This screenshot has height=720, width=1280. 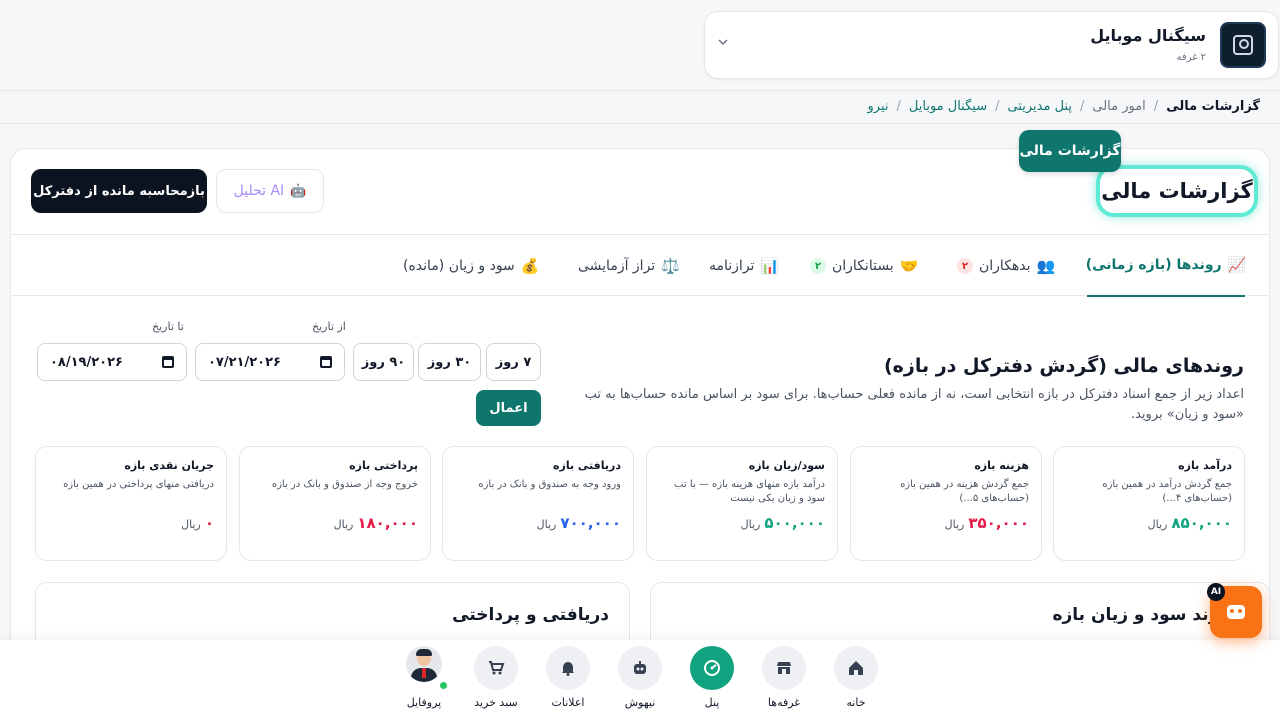 What do you see at coordinates (244, 362) in the screenshot?
I see `from-date-value: ۰۷/۲۱/۲۰۲۶` at bounding box center [244, 362].